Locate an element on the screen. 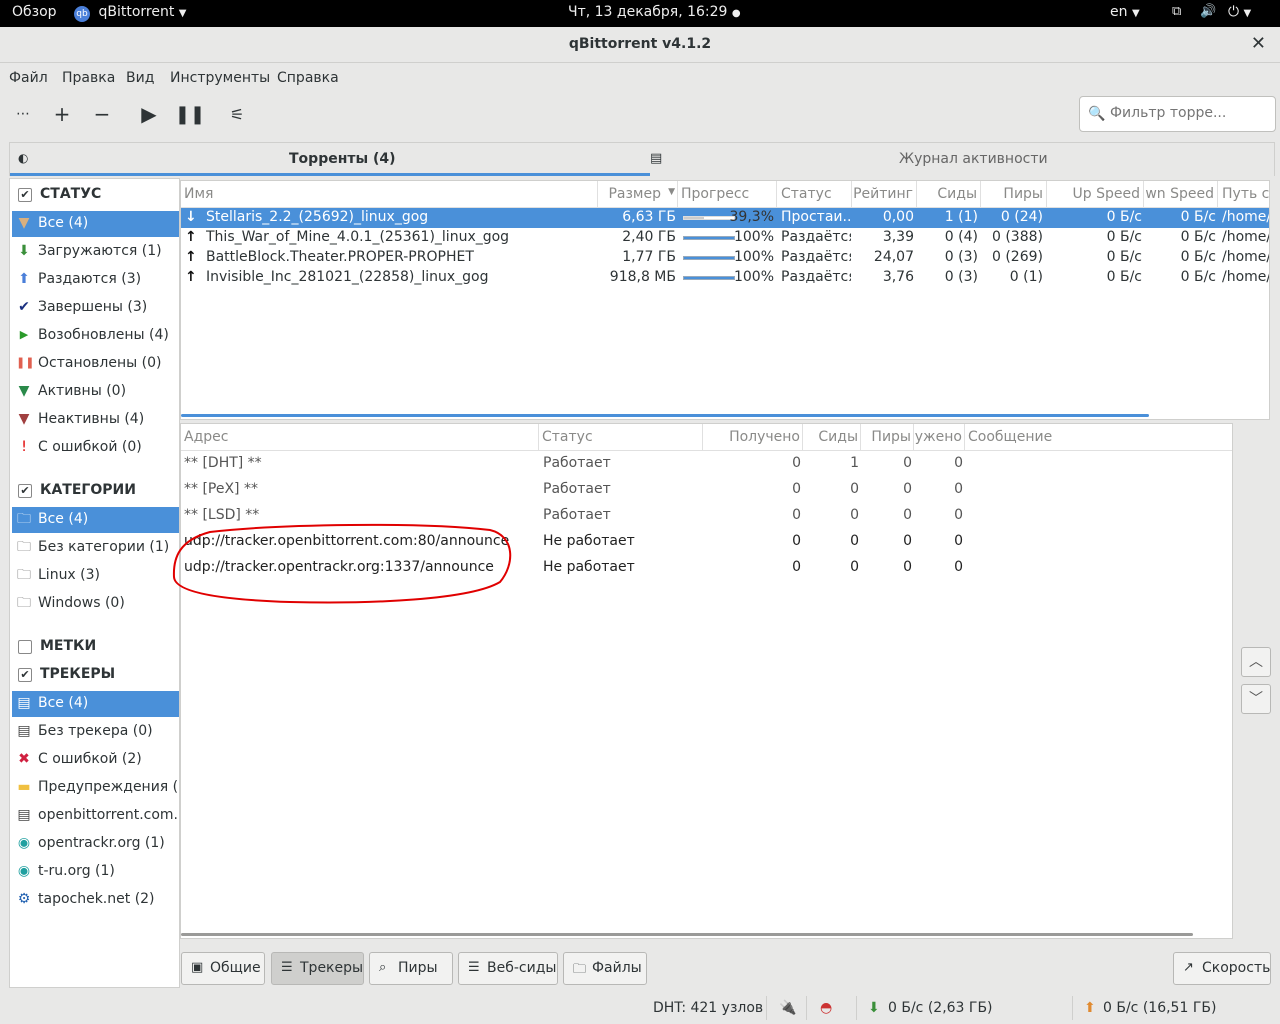 This screenshot has width=1280, height=1024. tab-trackers: ☰ Трекеры is located at coordinates (317, 968).